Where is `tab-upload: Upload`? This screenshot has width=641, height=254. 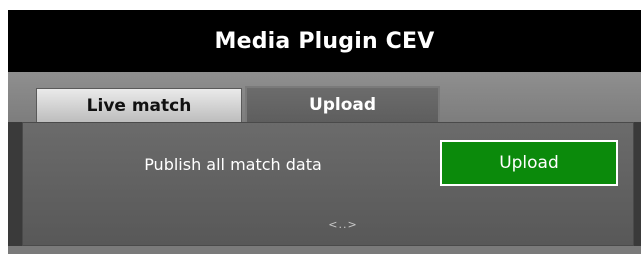
tab-upload: Upload is located at coordinates (342, 104).